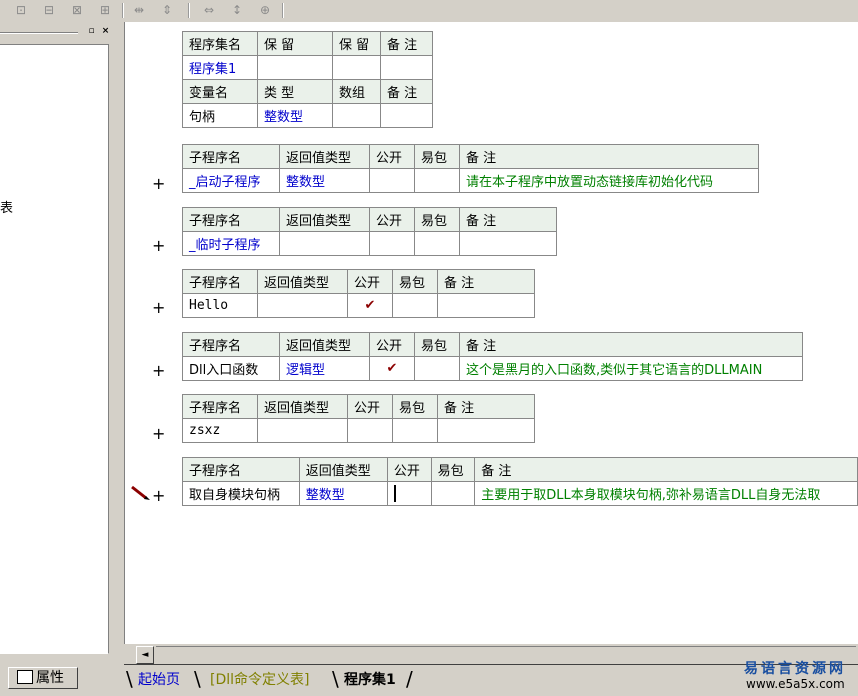 The image size is (858, 696). Describe the element at coordinates (167, 10) in the screenshot. I see `same-height-icon: ⇕` at that location.